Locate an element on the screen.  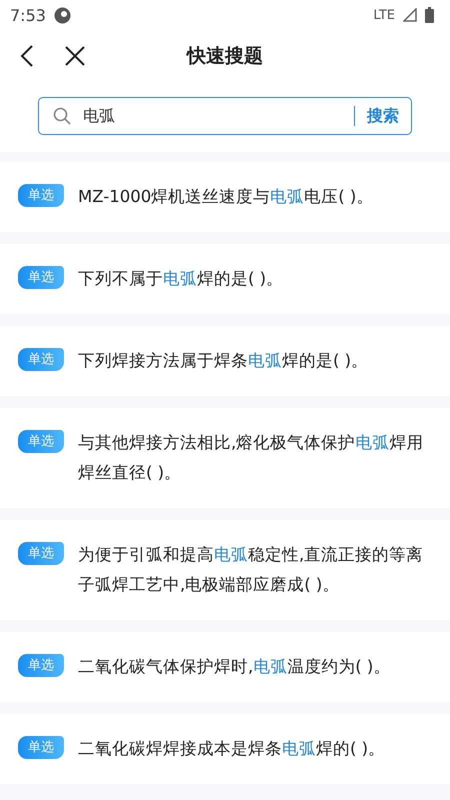
question-text: 与其他焊接方法相比,熔化极气体保护电弧焊用焊丝直径( )。 is located at coordinates (251, 458).